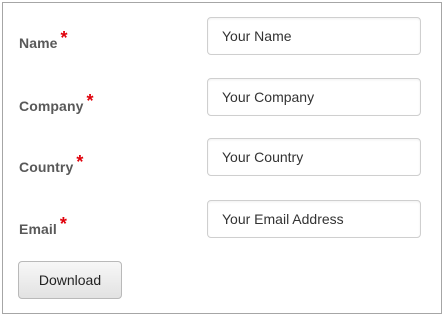 This screenshot has width=446, height=318. What do you see at coordinates (38, 43) in the screenshot?
I see `name-label-text: Name` at bounding box center [38, 43].